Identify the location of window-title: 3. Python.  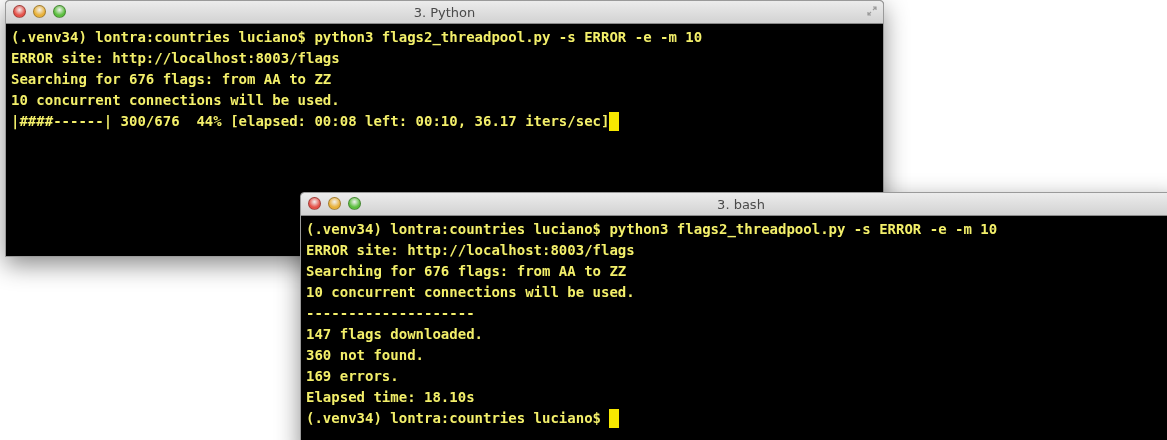
(444, 12).